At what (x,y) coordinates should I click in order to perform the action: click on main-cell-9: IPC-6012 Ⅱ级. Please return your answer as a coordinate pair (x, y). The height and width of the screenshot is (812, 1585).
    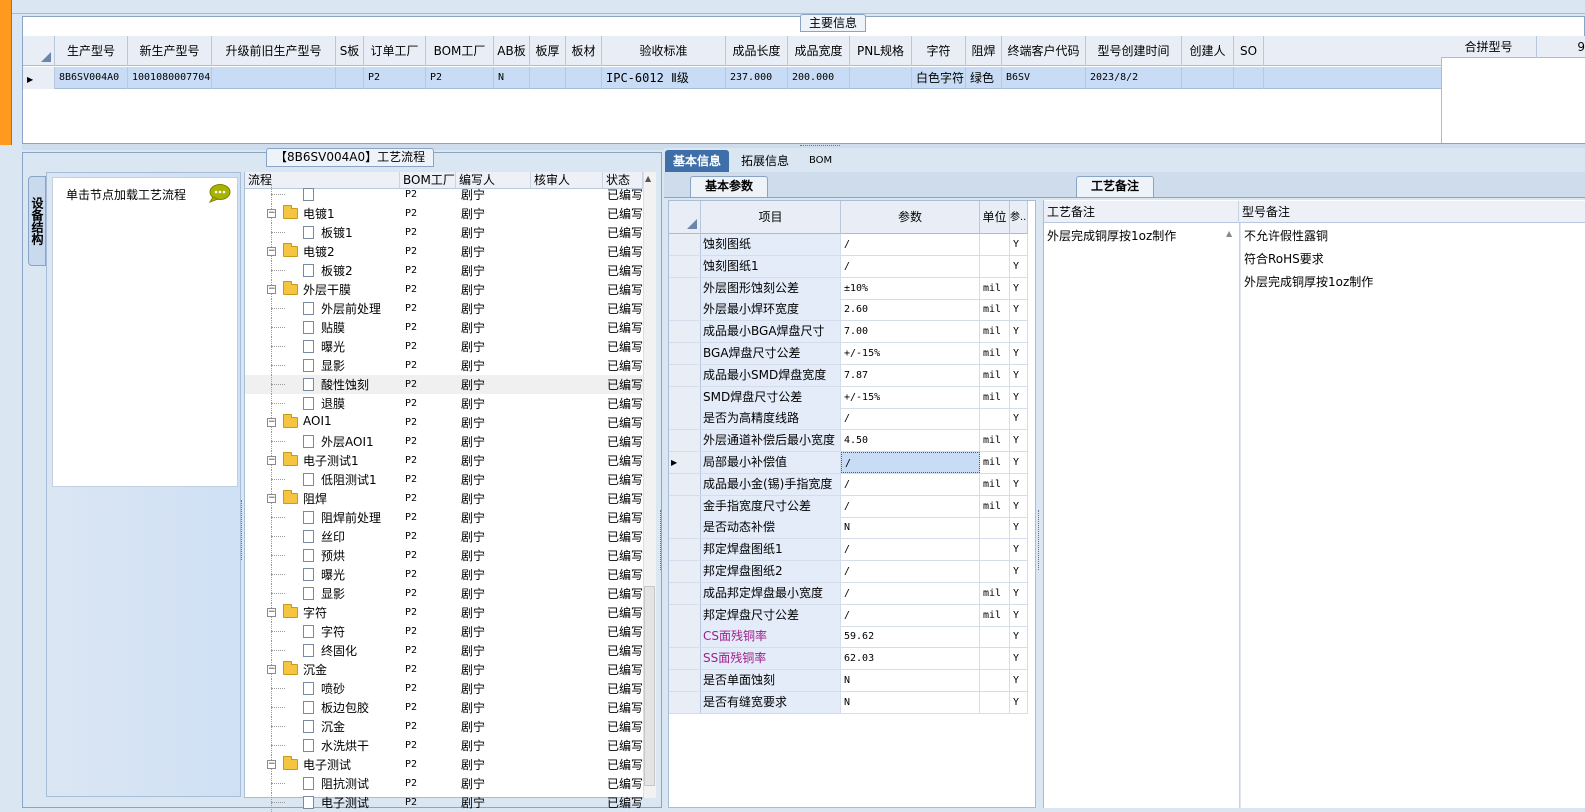
    Looking at the image, I should click on (664, 78).